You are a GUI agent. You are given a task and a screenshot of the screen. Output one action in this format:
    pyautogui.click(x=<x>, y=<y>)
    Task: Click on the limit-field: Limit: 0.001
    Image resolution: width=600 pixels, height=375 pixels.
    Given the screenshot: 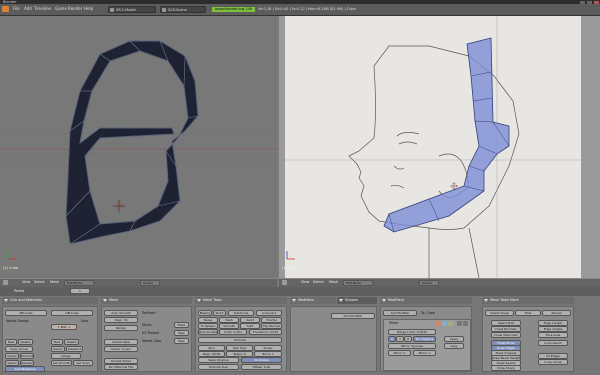 What is the action you would take?
    pyautogui.click(x=233, y=332)
    